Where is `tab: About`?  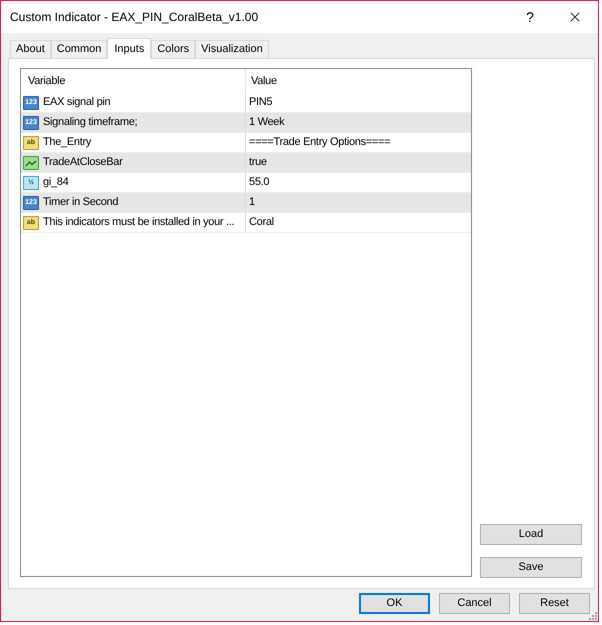
tab: About is located at coordinates (30, 49).